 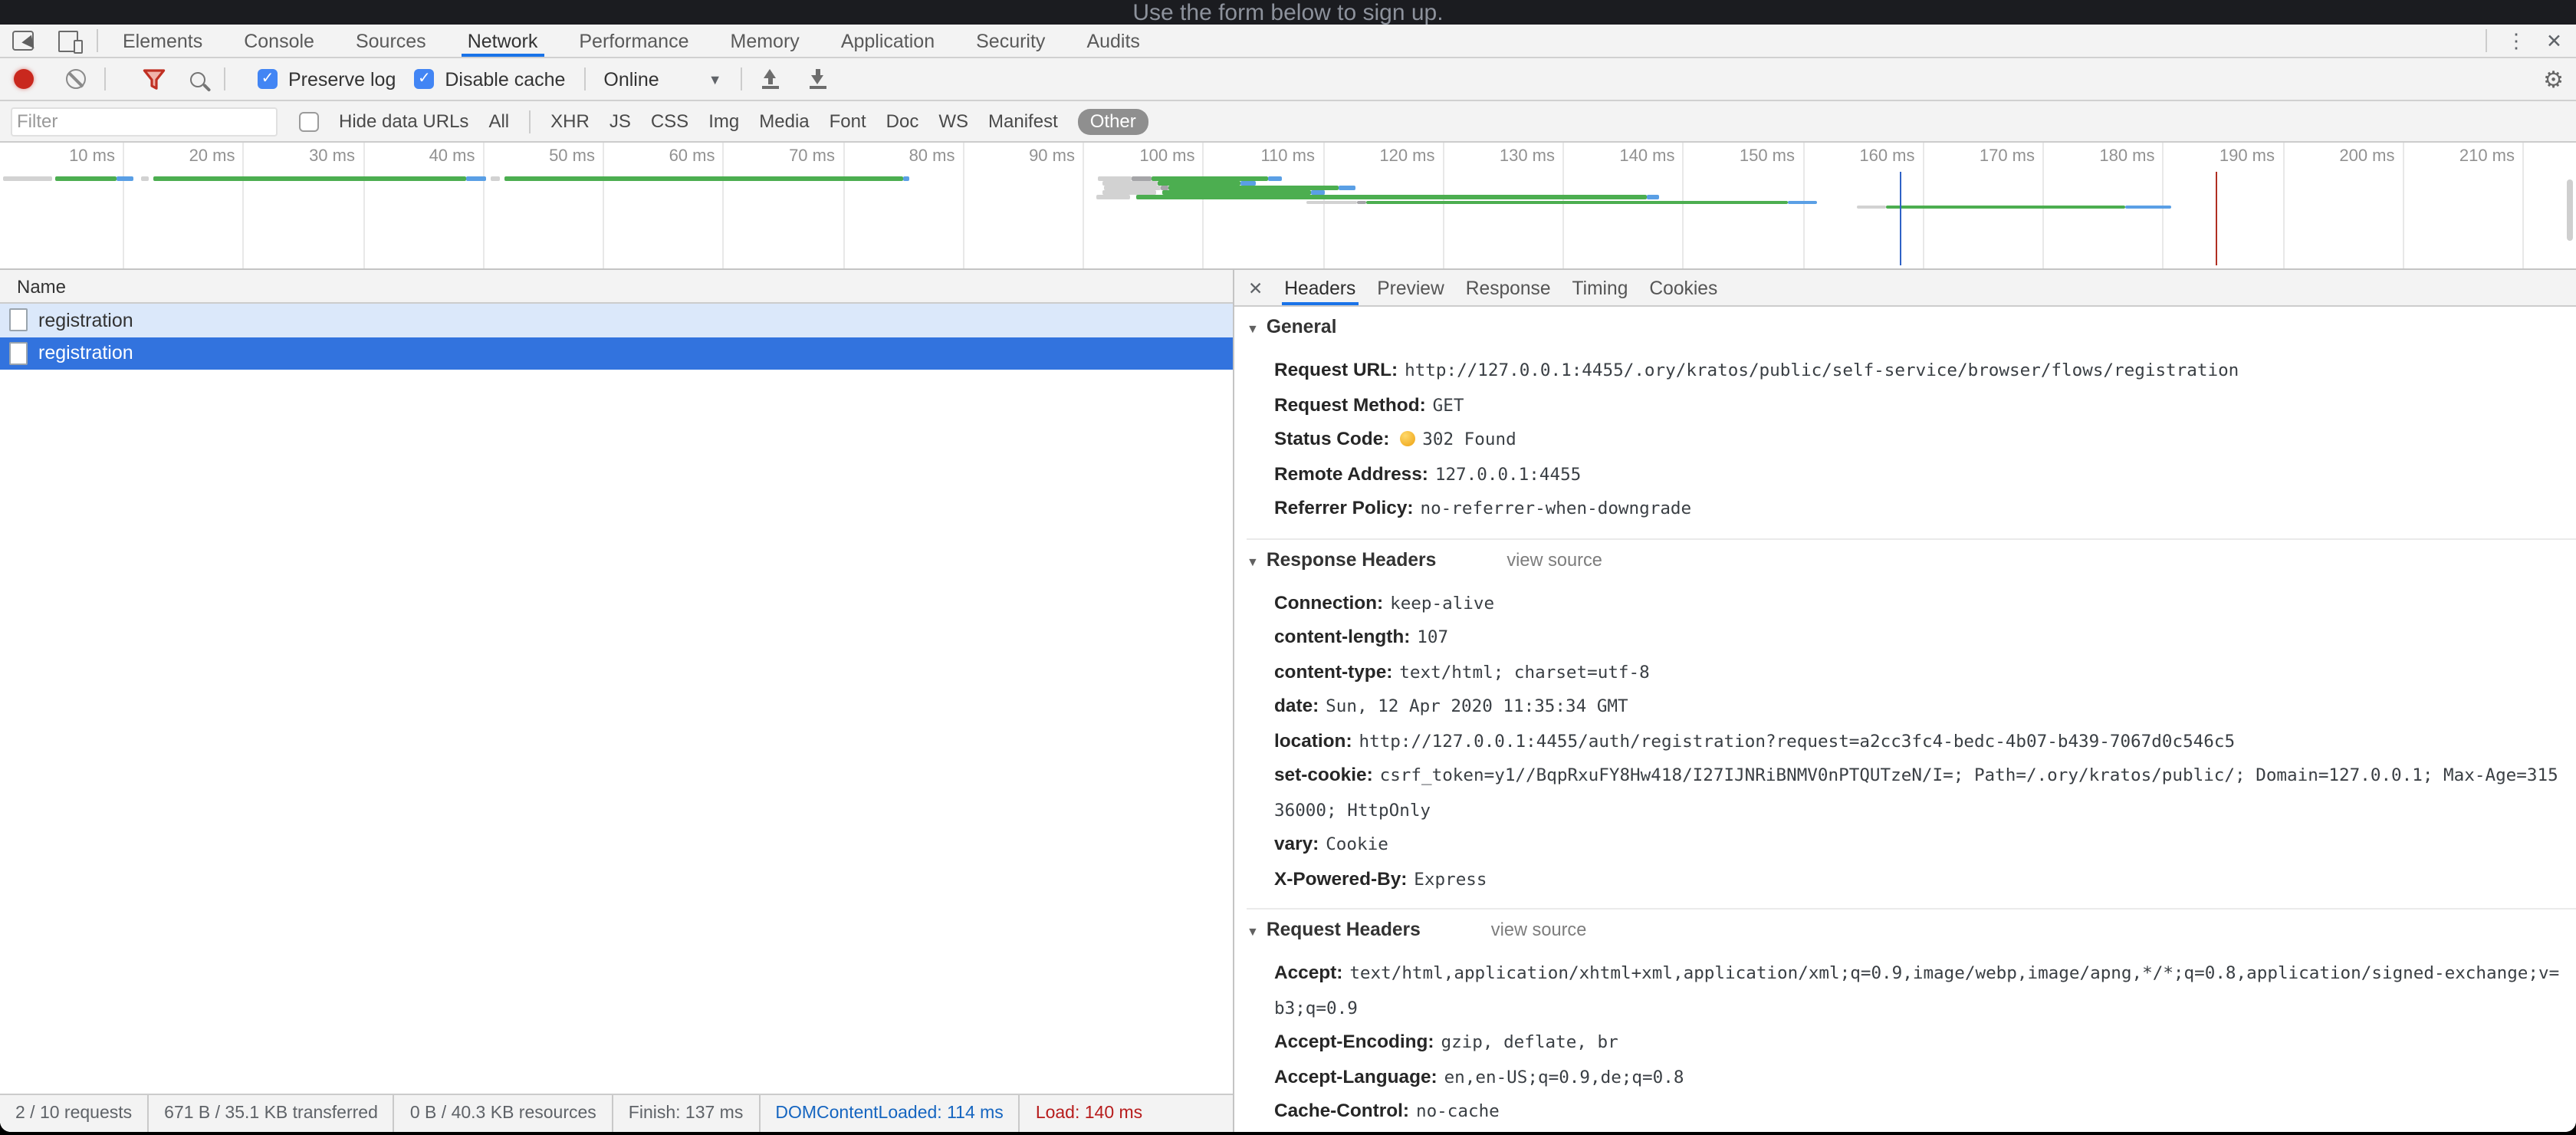 I want to click on throttling-value: Online, so click(x=631, y=79).